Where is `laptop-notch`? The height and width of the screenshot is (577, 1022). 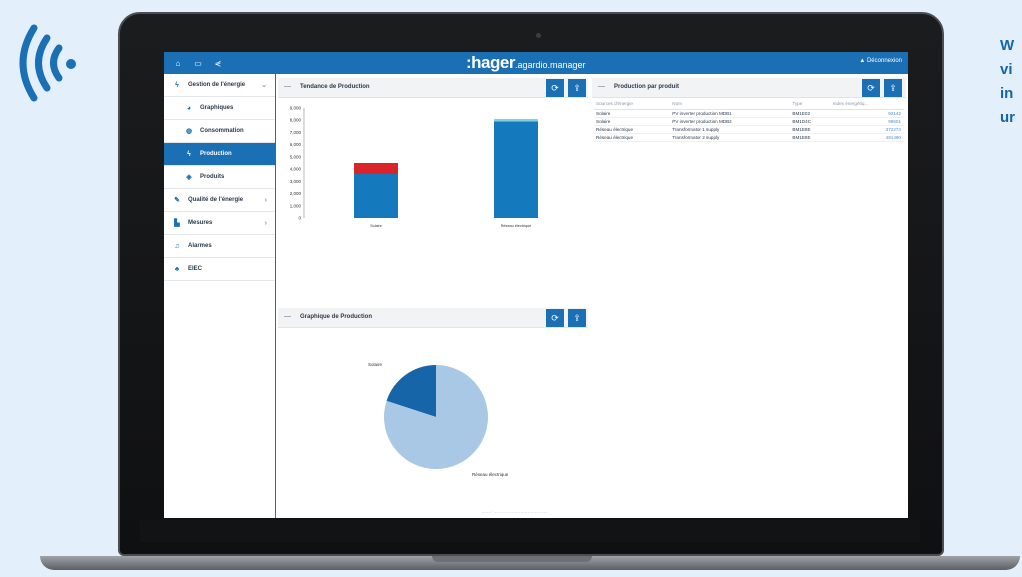 laptop-notch is located at coordinates (512, 559).